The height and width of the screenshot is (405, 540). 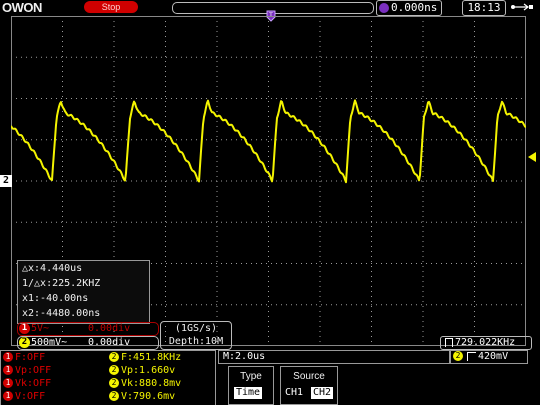 What do you see at coordinates (24, 358) in the screenshot?
I see `ch1-measure-frequency: 1 F:OFF` at bounding box center [24, 358].